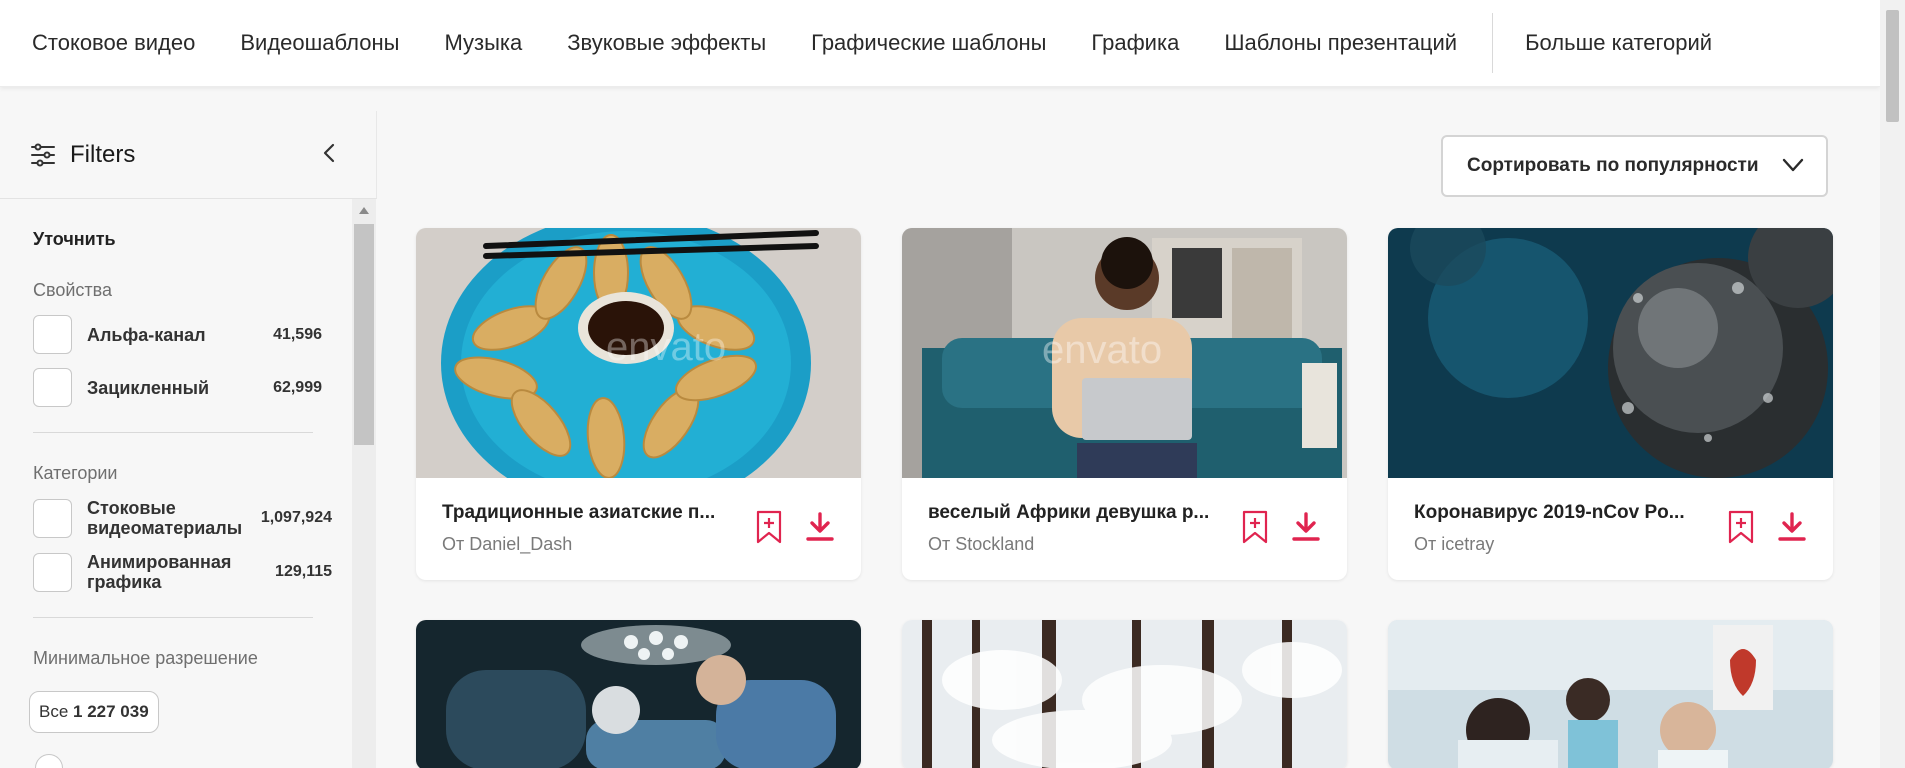  What do you see at coordinates (1793, 165) in the screenshot?
I see `chevron-down-icon` at bounding box center [1793, 165].